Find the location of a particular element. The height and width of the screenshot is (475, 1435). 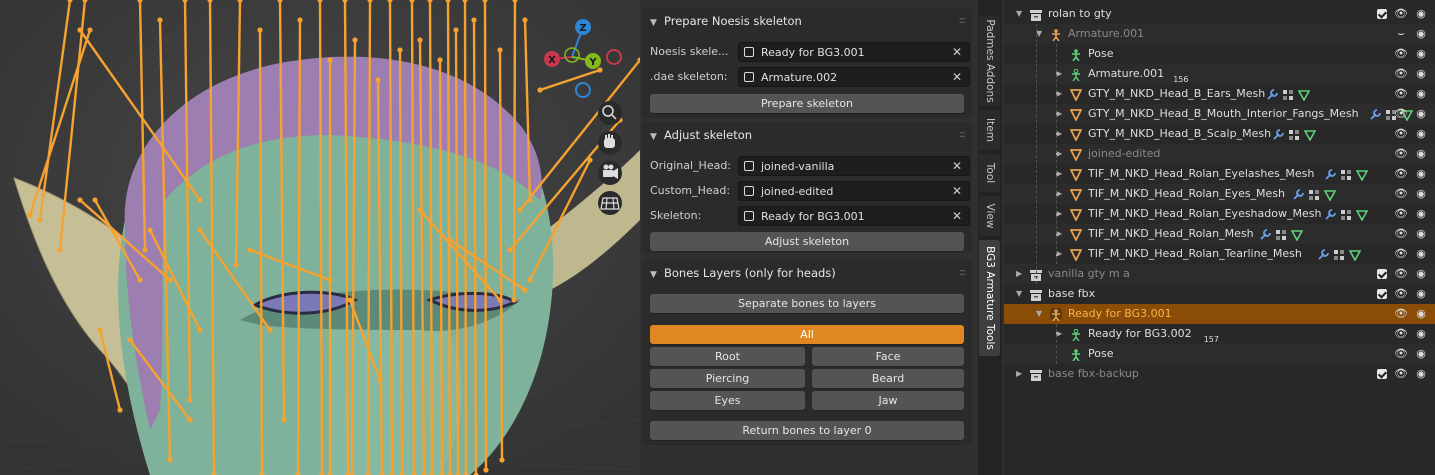

tab-padmes-addons: Padmes Addons is located at coordinates (989, 61).